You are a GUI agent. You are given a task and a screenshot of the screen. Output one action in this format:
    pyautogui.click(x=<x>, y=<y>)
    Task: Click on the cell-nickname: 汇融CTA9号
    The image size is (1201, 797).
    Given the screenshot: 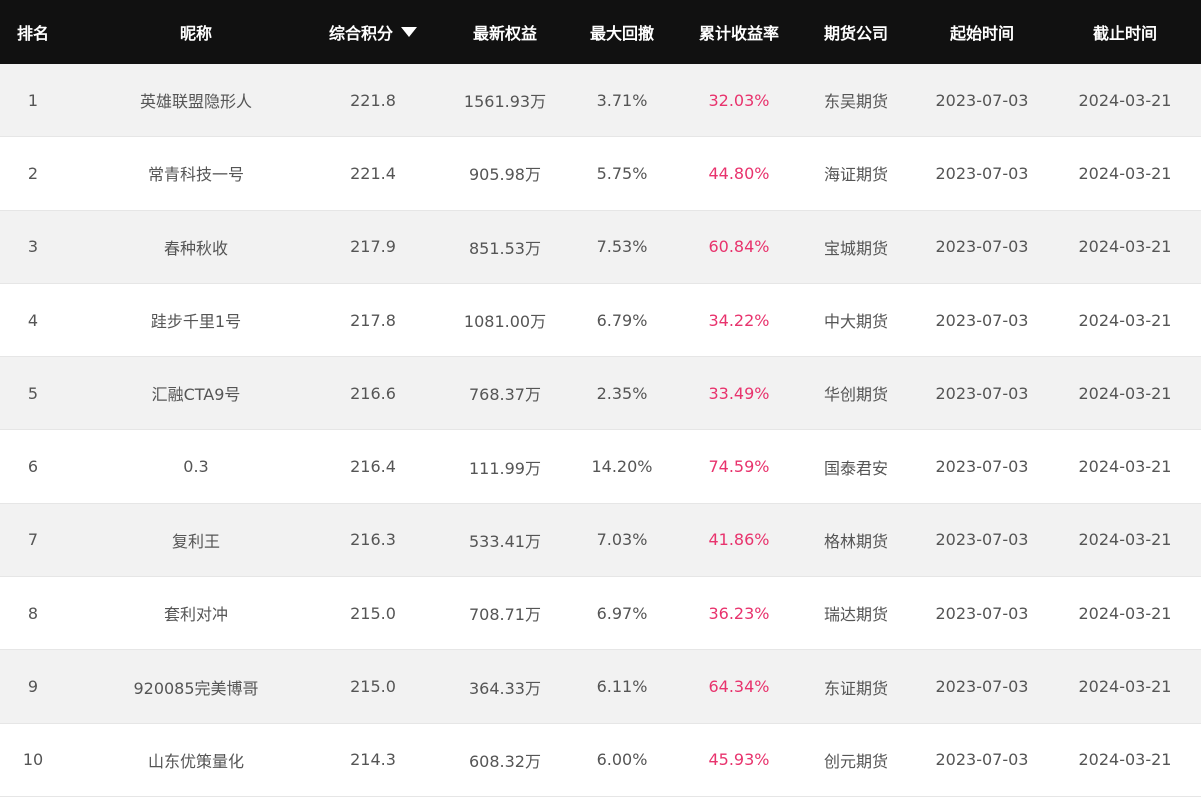 What is the action you would take?
    pyautogui.click(x=196, y=393)
    